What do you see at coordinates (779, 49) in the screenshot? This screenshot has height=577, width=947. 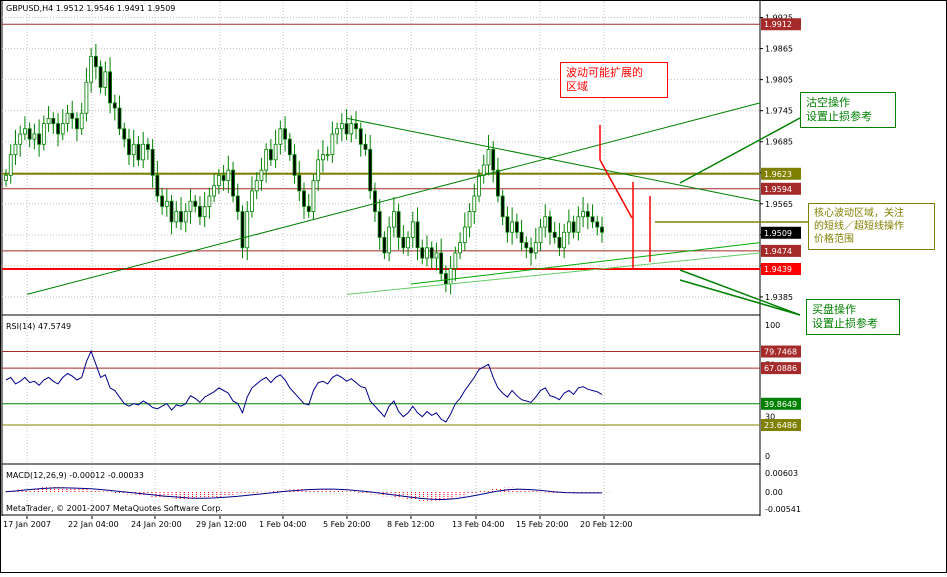 I see `y-tick-label: 1.9865` at bounding box center [779, 49].